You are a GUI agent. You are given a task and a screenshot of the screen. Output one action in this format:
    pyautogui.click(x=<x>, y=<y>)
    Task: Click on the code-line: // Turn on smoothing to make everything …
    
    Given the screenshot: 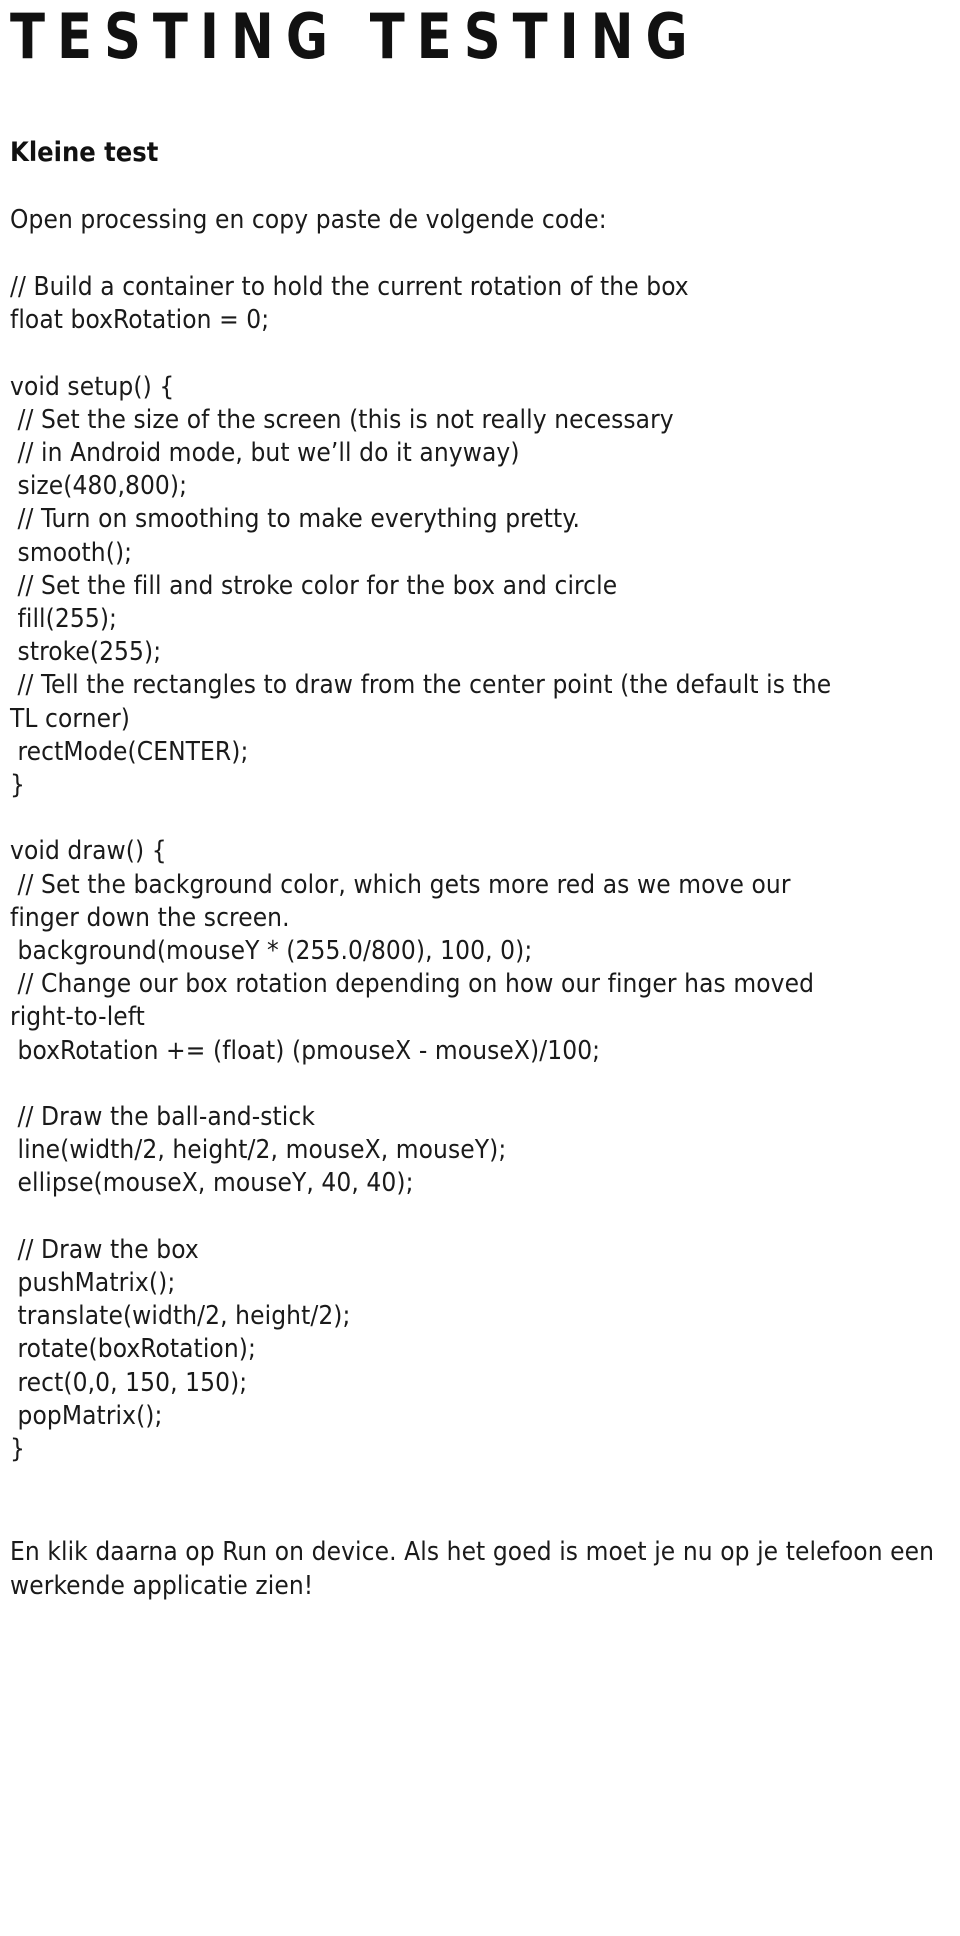 What is the action you would take?
    pyautogui.click(x=295, y=519)
    